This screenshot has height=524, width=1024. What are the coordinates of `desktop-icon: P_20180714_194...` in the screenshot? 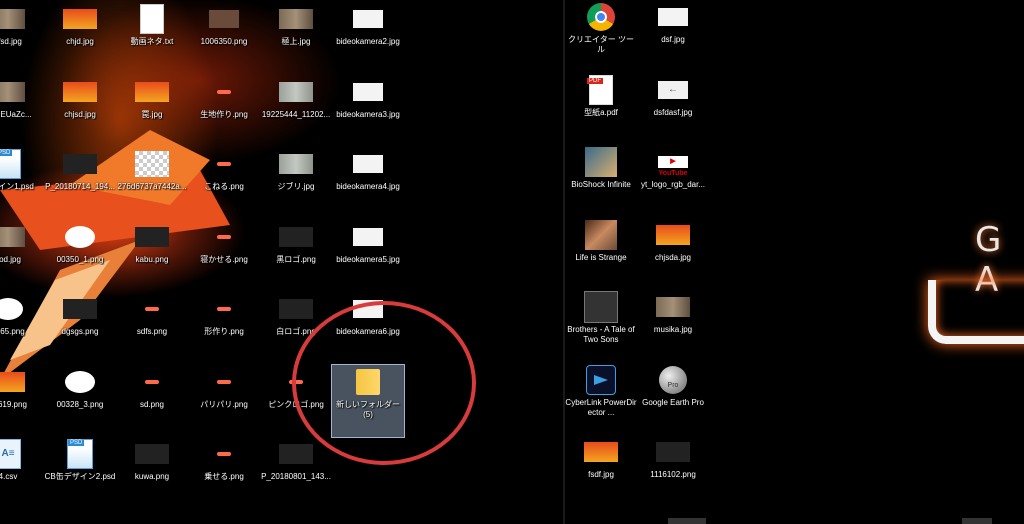 It's located at (80, 183).